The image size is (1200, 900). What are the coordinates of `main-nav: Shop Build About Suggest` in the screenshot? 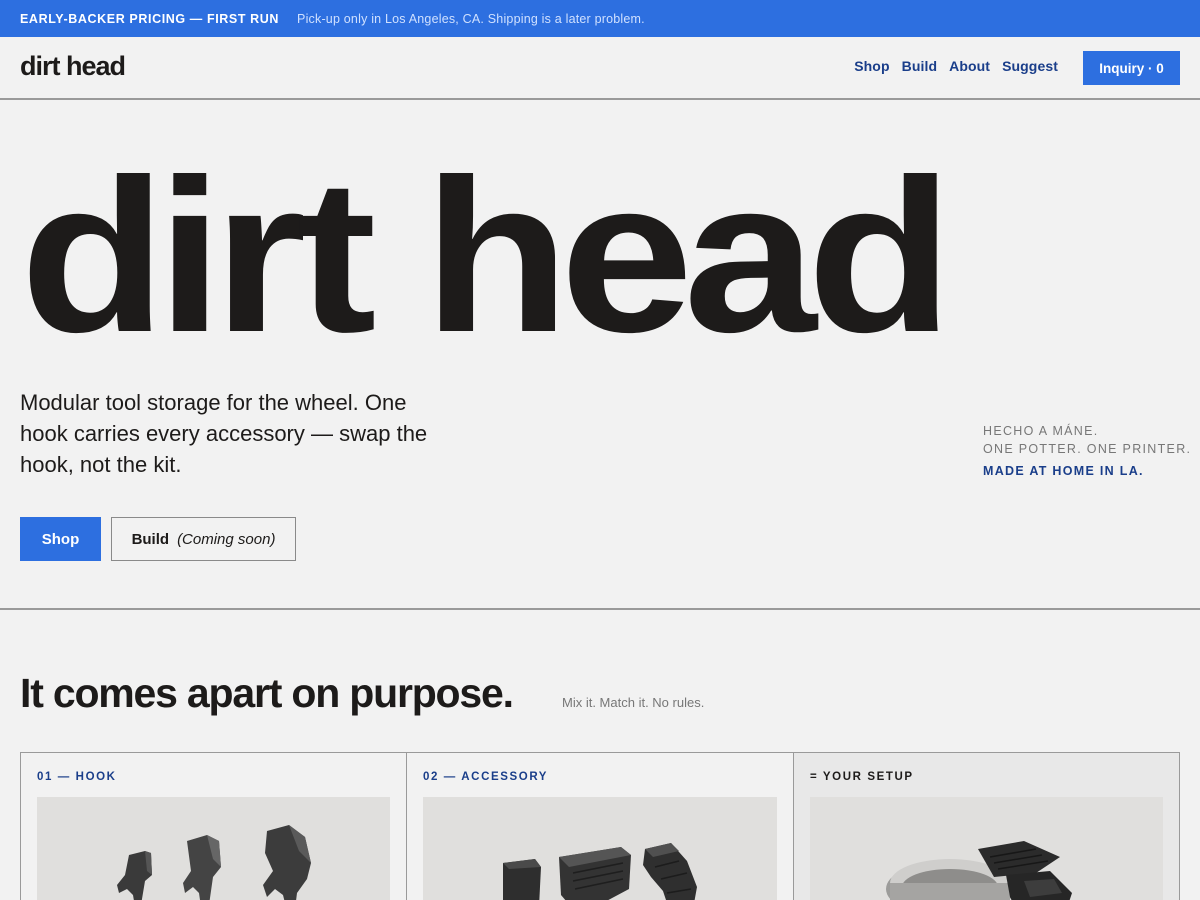 It's located at (950, 66).